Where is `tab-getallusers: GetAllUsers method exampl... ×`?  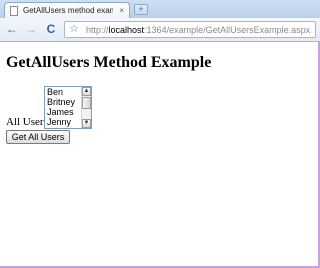
tab-getallusers: GetAllUsers method exampl... × is located at coordinates (67, 10).